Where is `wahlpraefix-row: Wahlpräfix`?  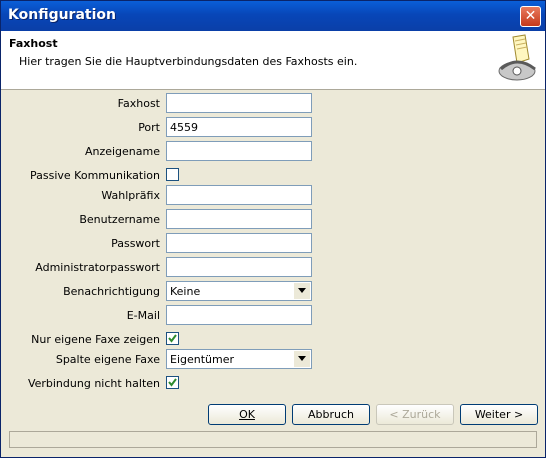
wahlpraefix-row: Wahlpräfix is located at coordinates (273, 196).